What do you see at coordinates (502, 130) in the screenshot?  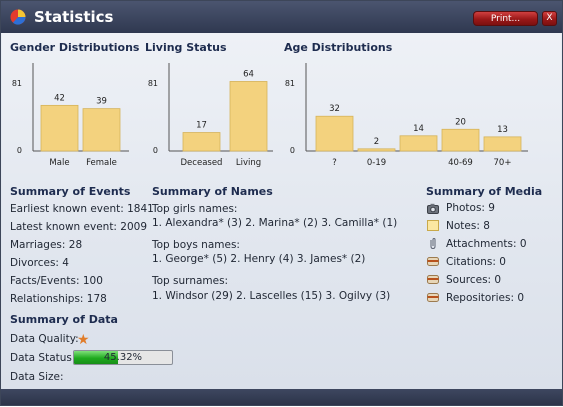 I see `age-value-label-4: 13` at bounding box center [502, 130].